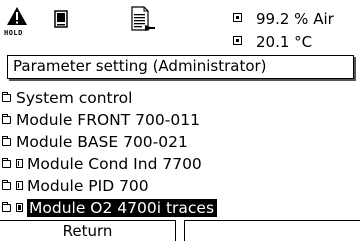  I want to click on menu-item-module-pid: Module PID 700, so click(75, 186).